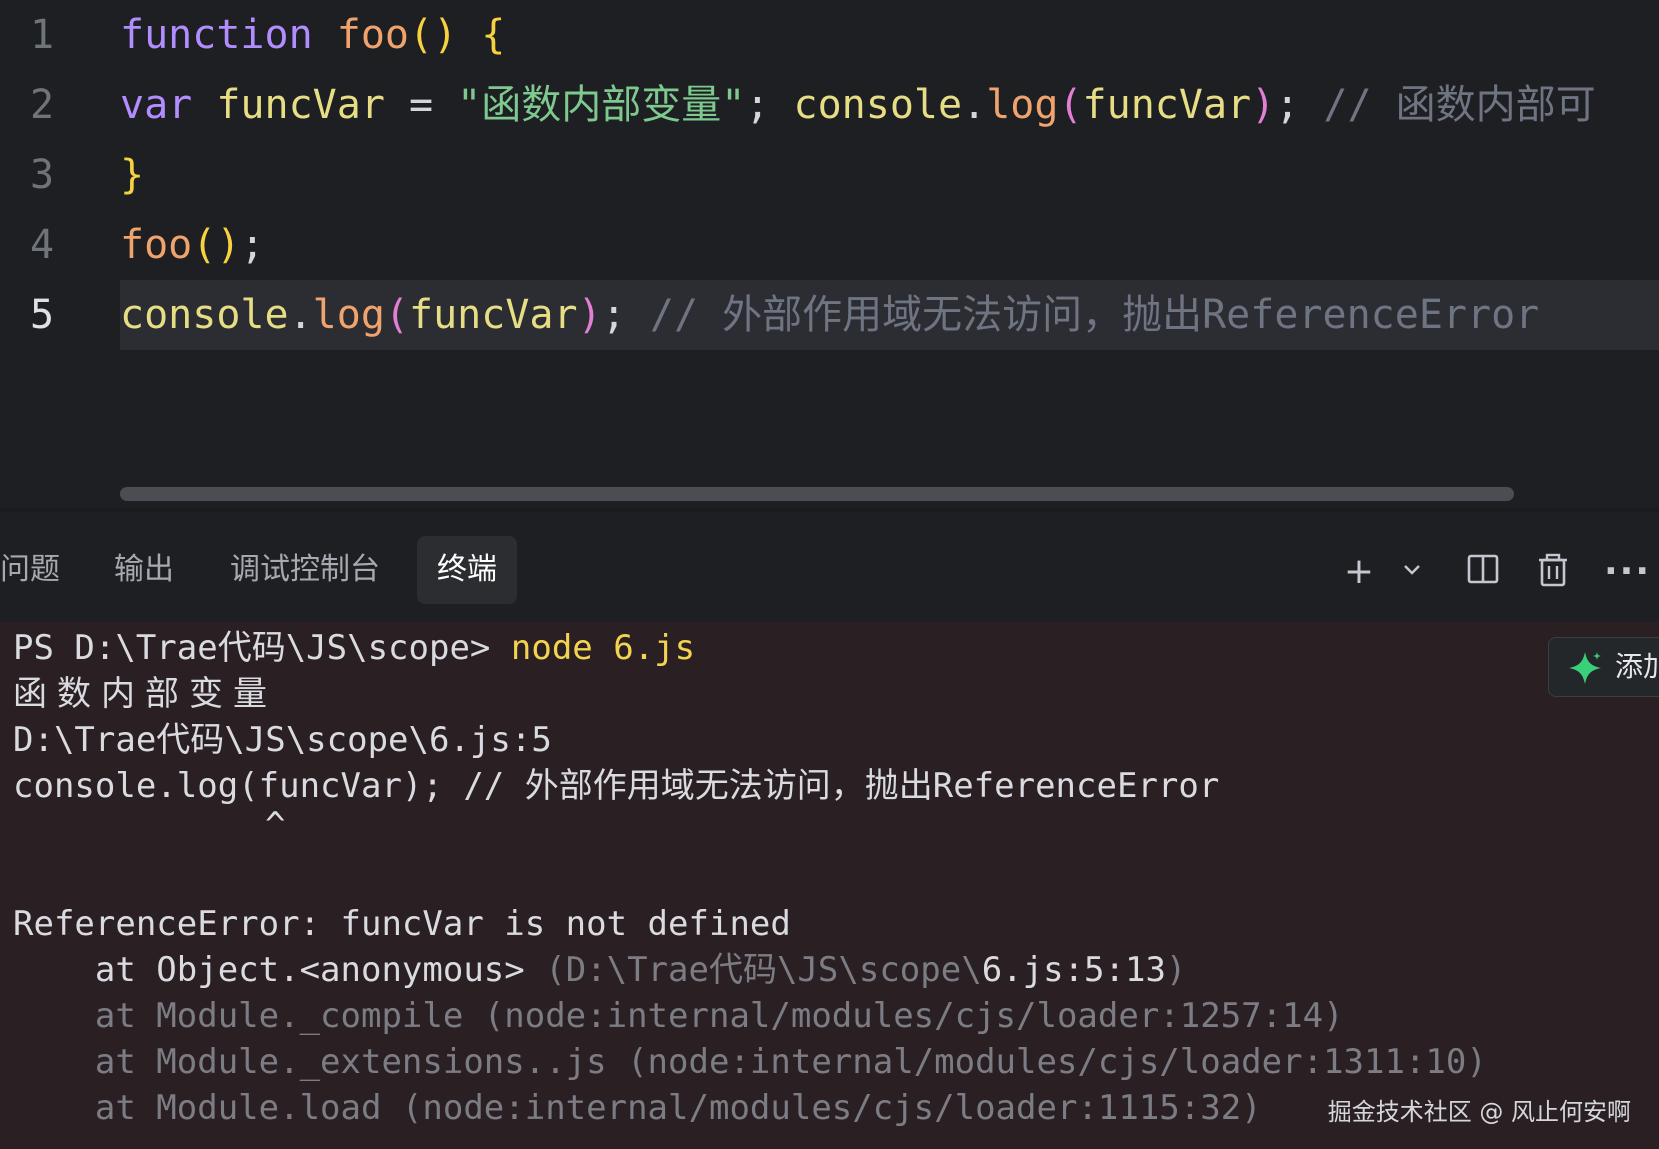 The image size is (1659, 1149). What do you see at coordinates (1603, 667) in the screenshot?
I see `add-to-chat-button: 添加` at bounding box center [1603, 667].